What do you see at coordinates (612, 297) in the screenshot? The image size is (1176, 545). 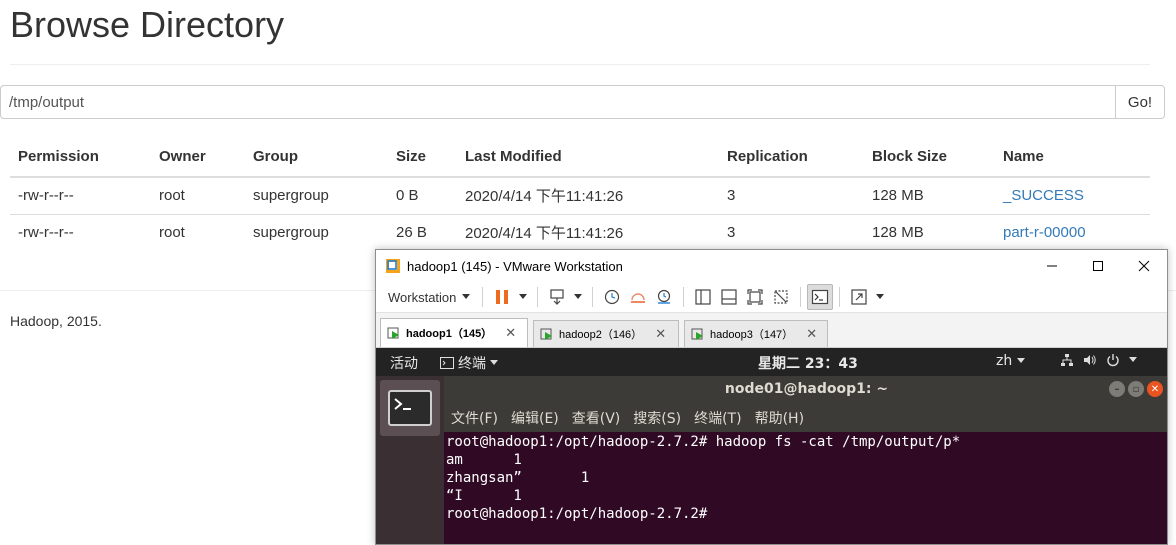 I see `snapshot-button` at bounding box center [612, 297].